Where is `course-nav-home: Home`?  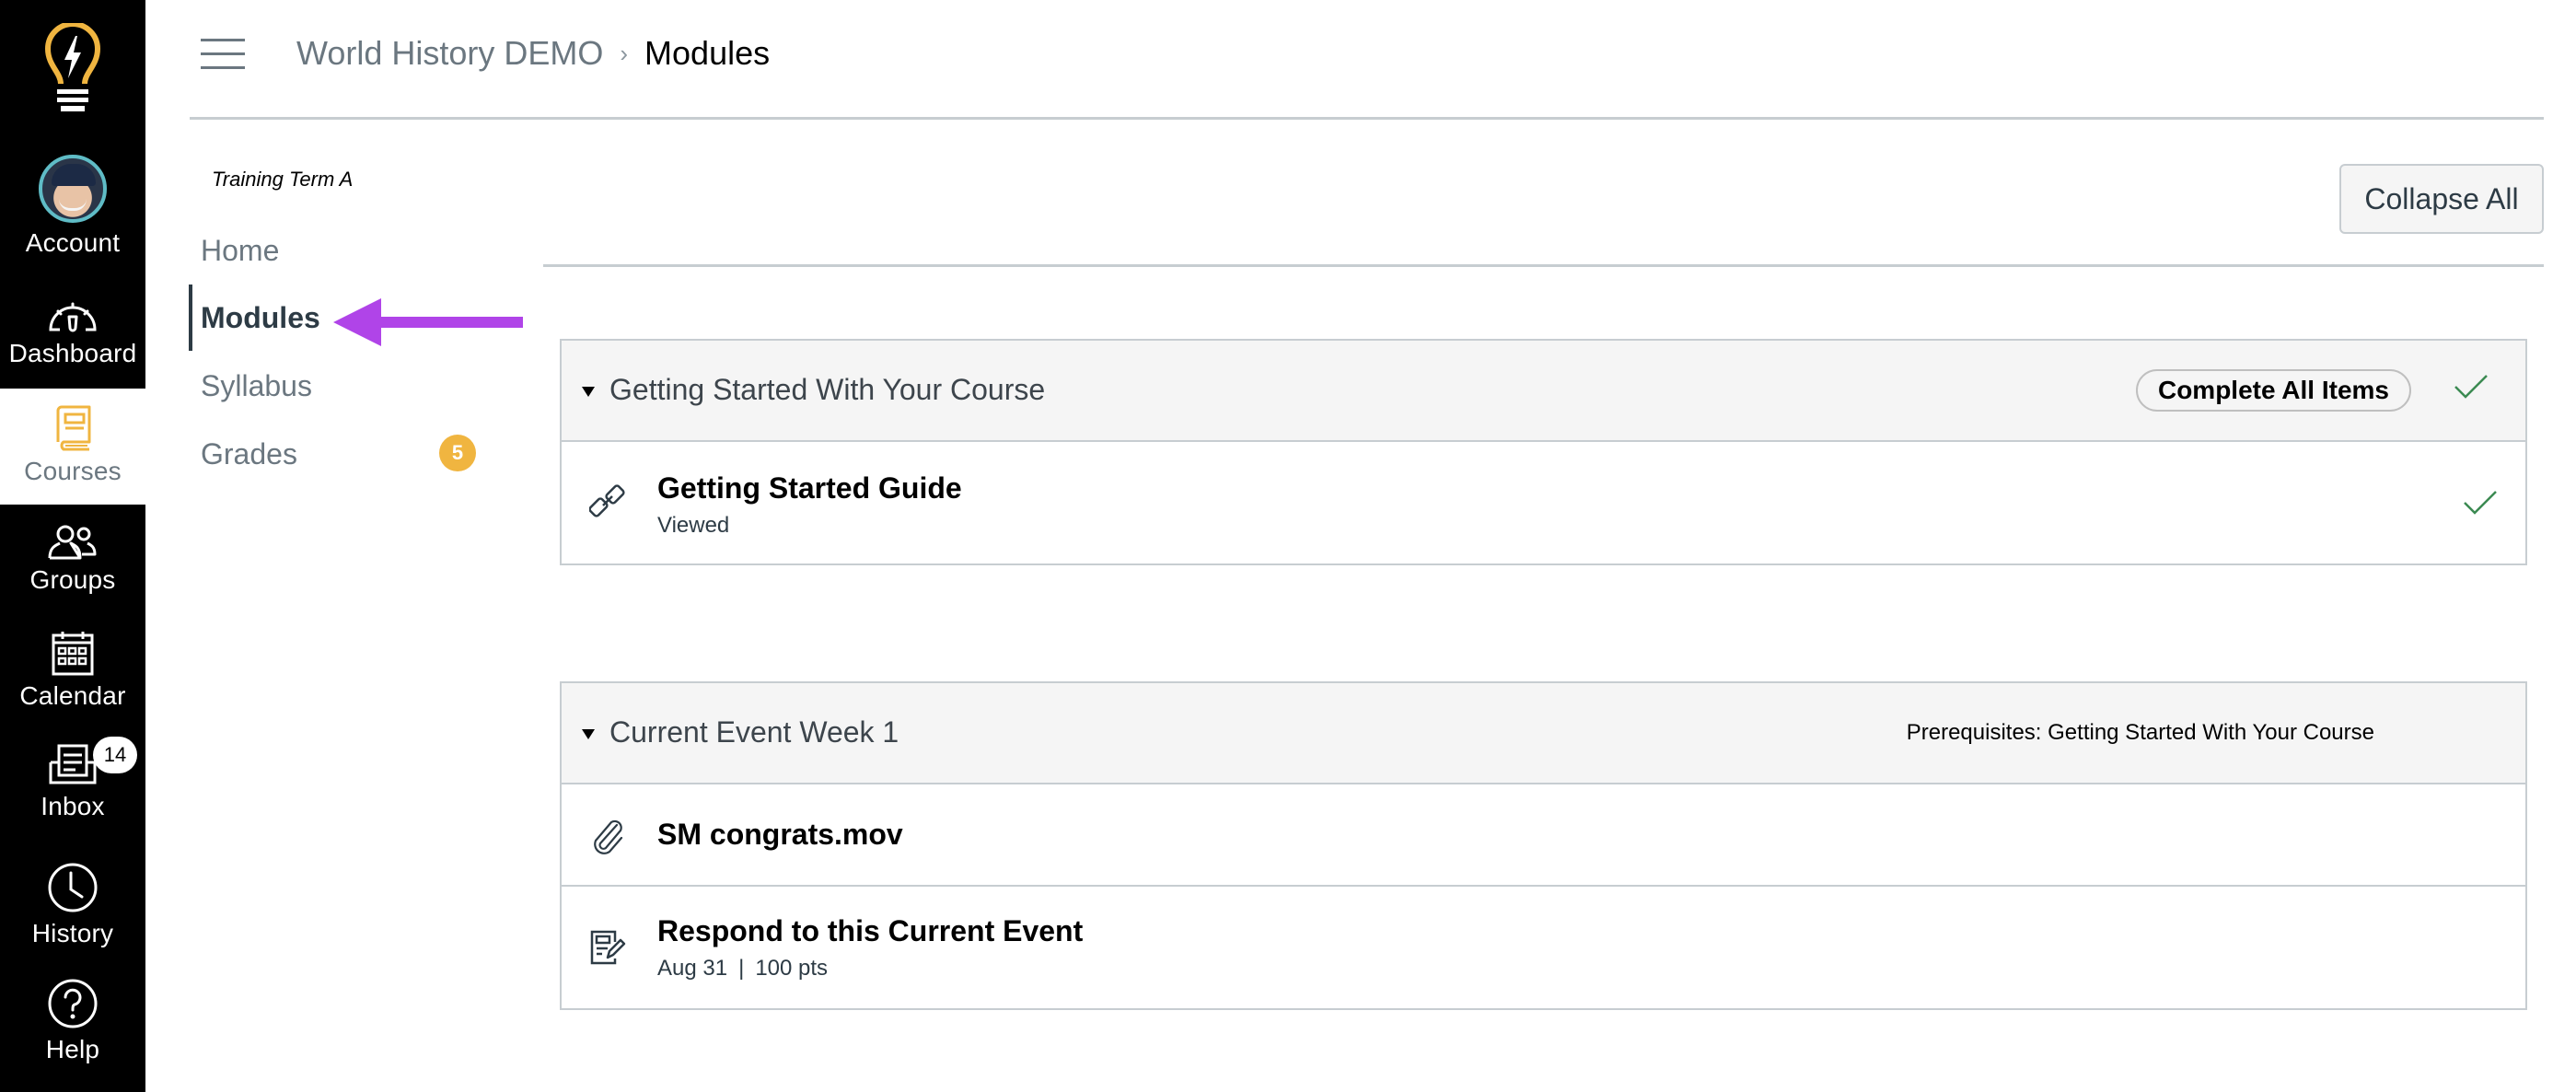
course-nav-home: Home is located at coordinates (240, 250).